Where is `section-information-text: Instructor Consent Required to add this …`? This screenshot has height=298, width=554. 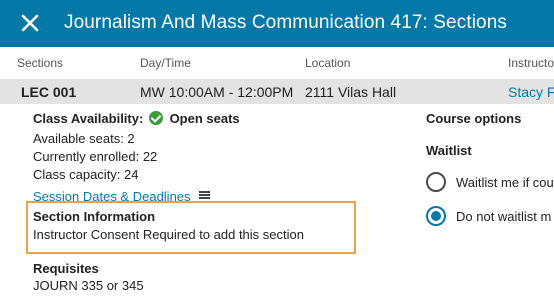
section-information-text: Instructor Consent Required to add this … is located at coordinates (168, 234).